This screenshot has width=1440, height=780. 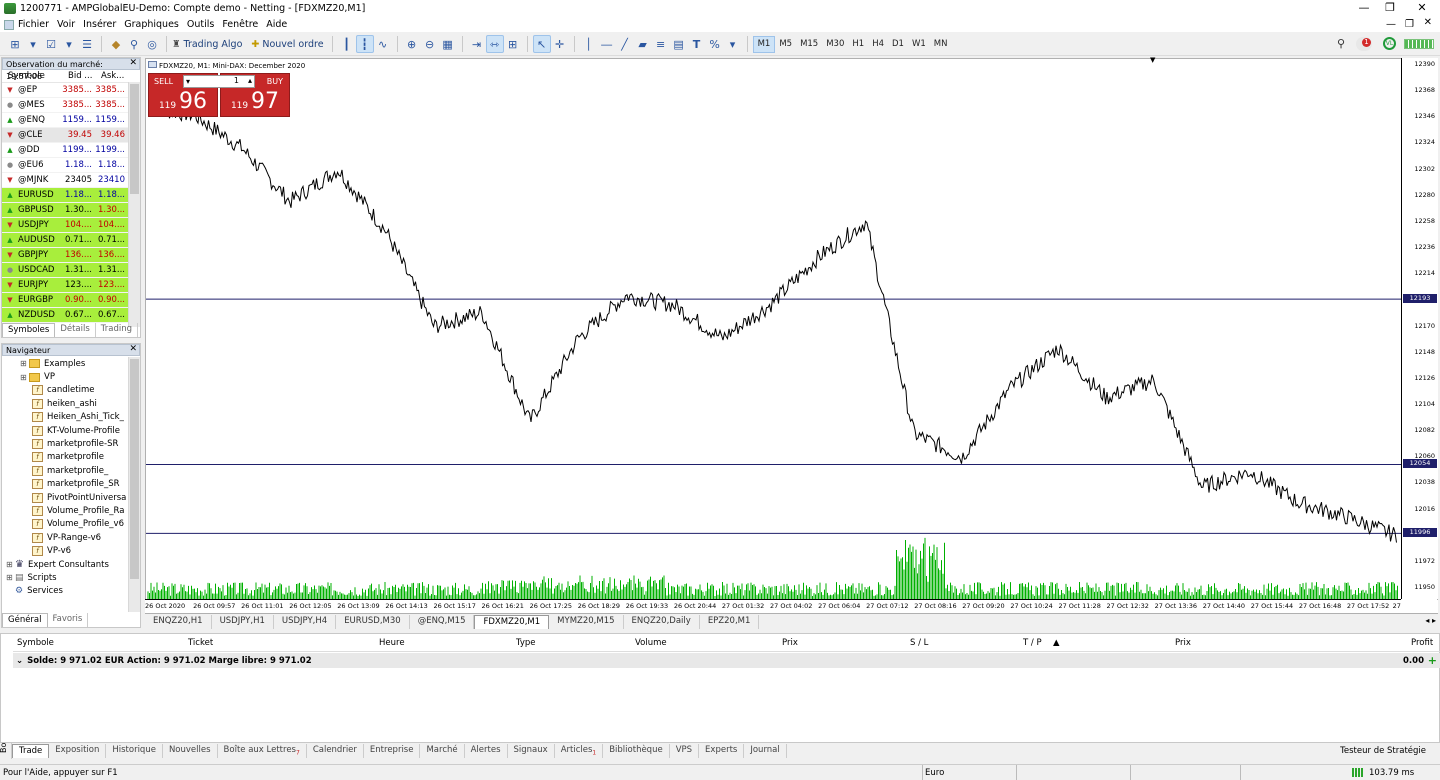 I want to click on chart-tab: EPZ20,M1, so click(x=730, y=622).